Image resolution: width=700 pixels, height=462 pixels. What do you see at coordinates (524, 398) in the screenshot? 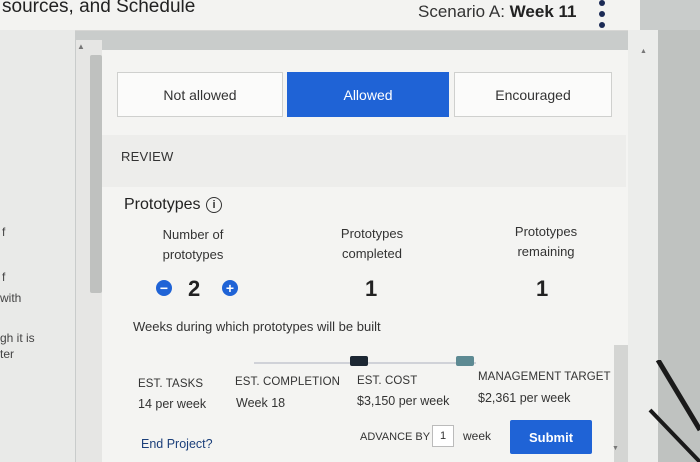
I see `management-target-value: $2,361 per week` at bounding box center [524, 398].